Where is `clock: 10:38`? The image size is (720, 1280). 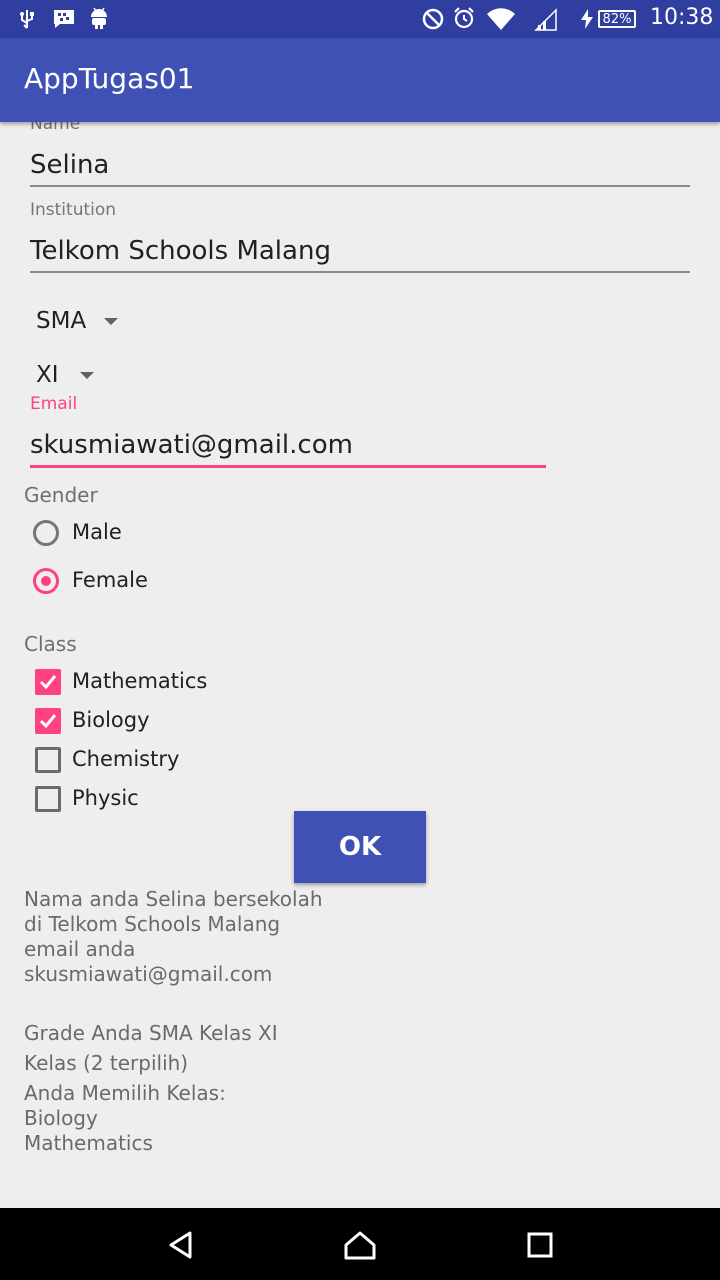
clock: 10:38 is located at coordinates (682, 17).